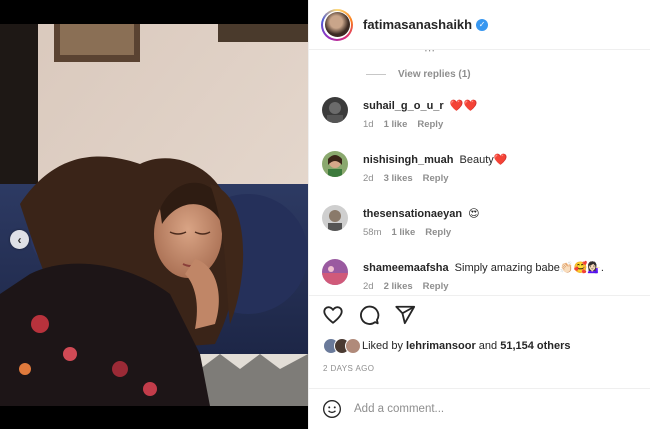  I want to click on liked-by-conjunction: and, so click(488, 346).